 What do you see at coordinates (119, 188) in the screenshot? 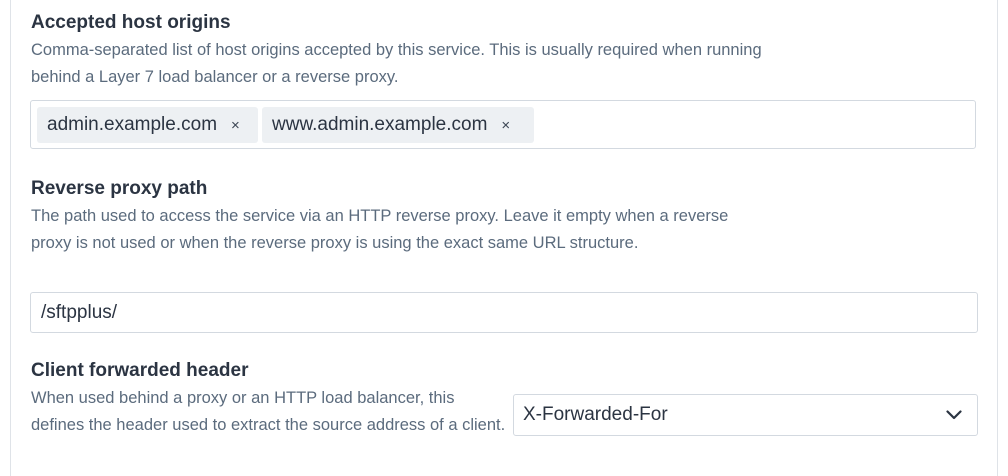
I see `reverse-proxy-path-title: Reverse proxy path` at bounding box center [119, 188].